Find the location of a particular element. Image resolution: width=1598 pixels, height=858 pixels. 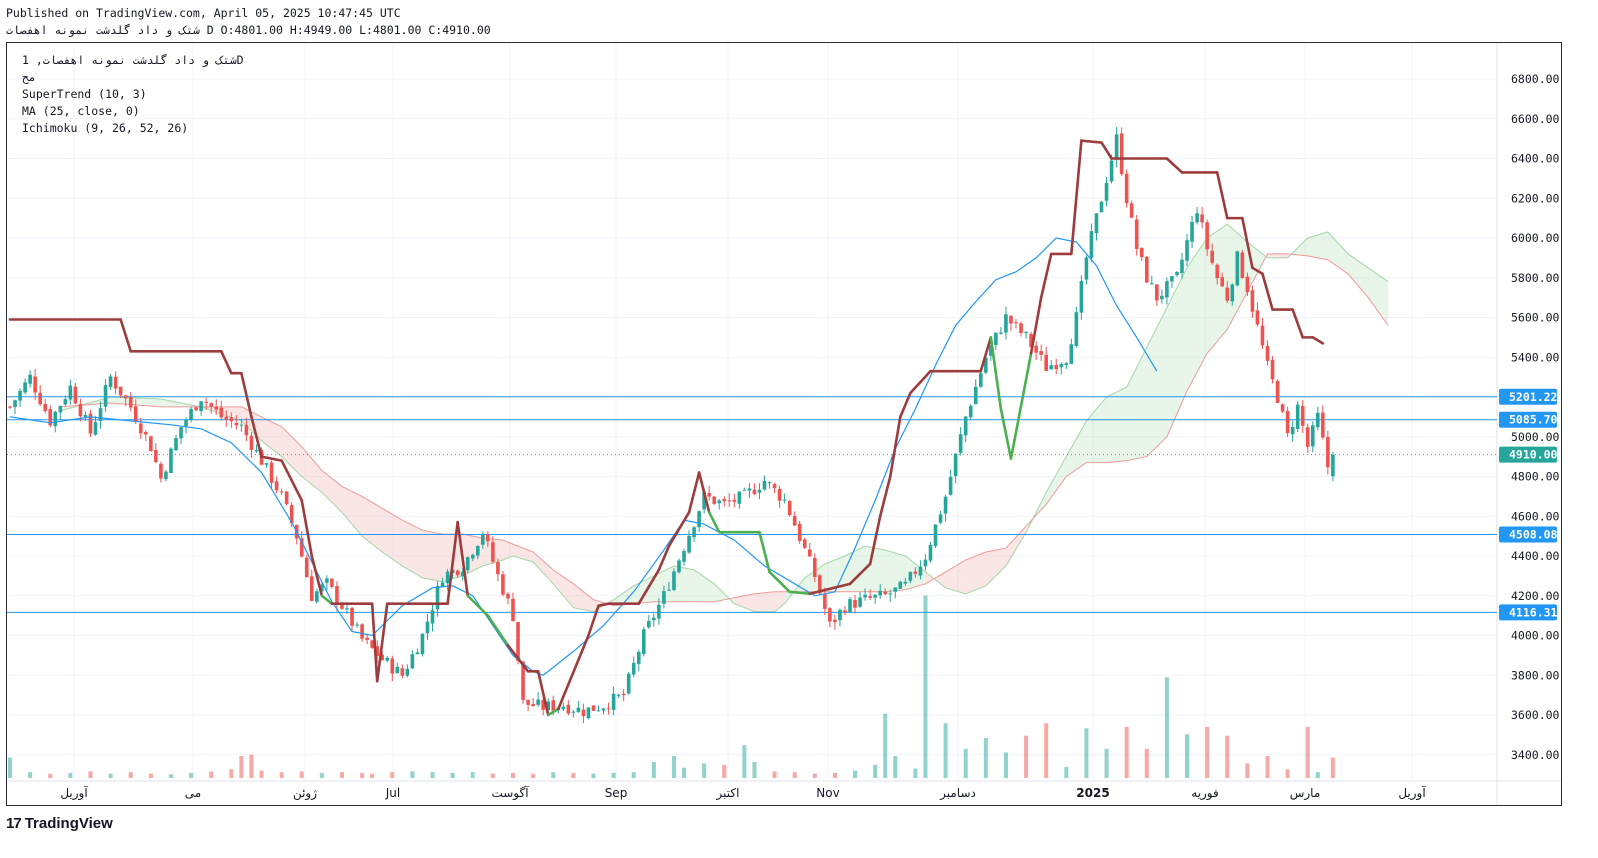

legend-ichimoku: Ichimoku (9, 26, 52, 26) is located at coordinates (105, 128).